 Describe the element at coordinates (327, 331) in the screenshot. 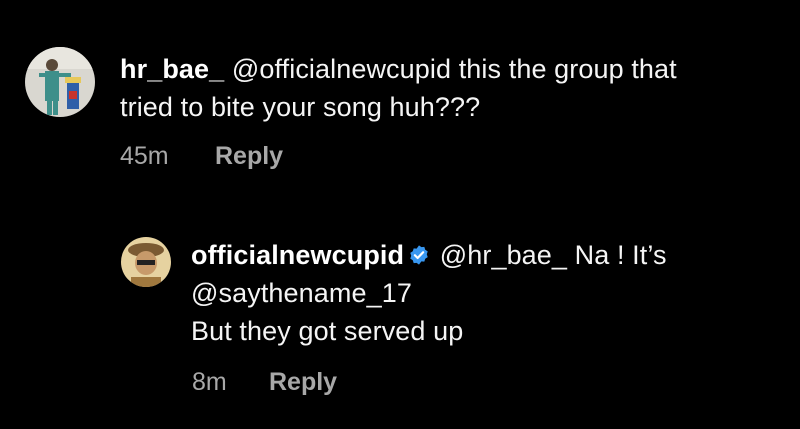

I see `reply-text-line3: But they got served up` at that location.